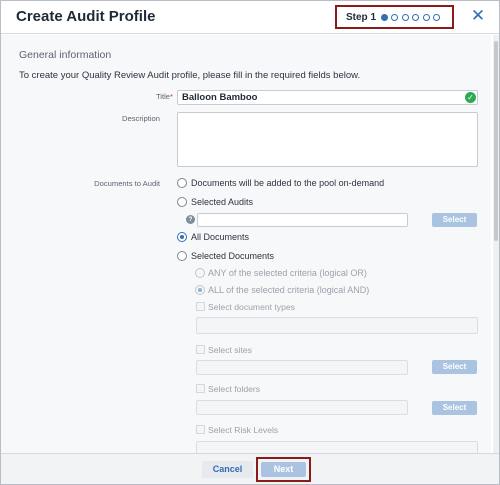 The width and height of the screenshot is (500, 485). What do you see at coordinates (233, 256) in the screenshot?
I see `radio-selected-documents-label: Selected Documents` at bounding box center [233, 256].